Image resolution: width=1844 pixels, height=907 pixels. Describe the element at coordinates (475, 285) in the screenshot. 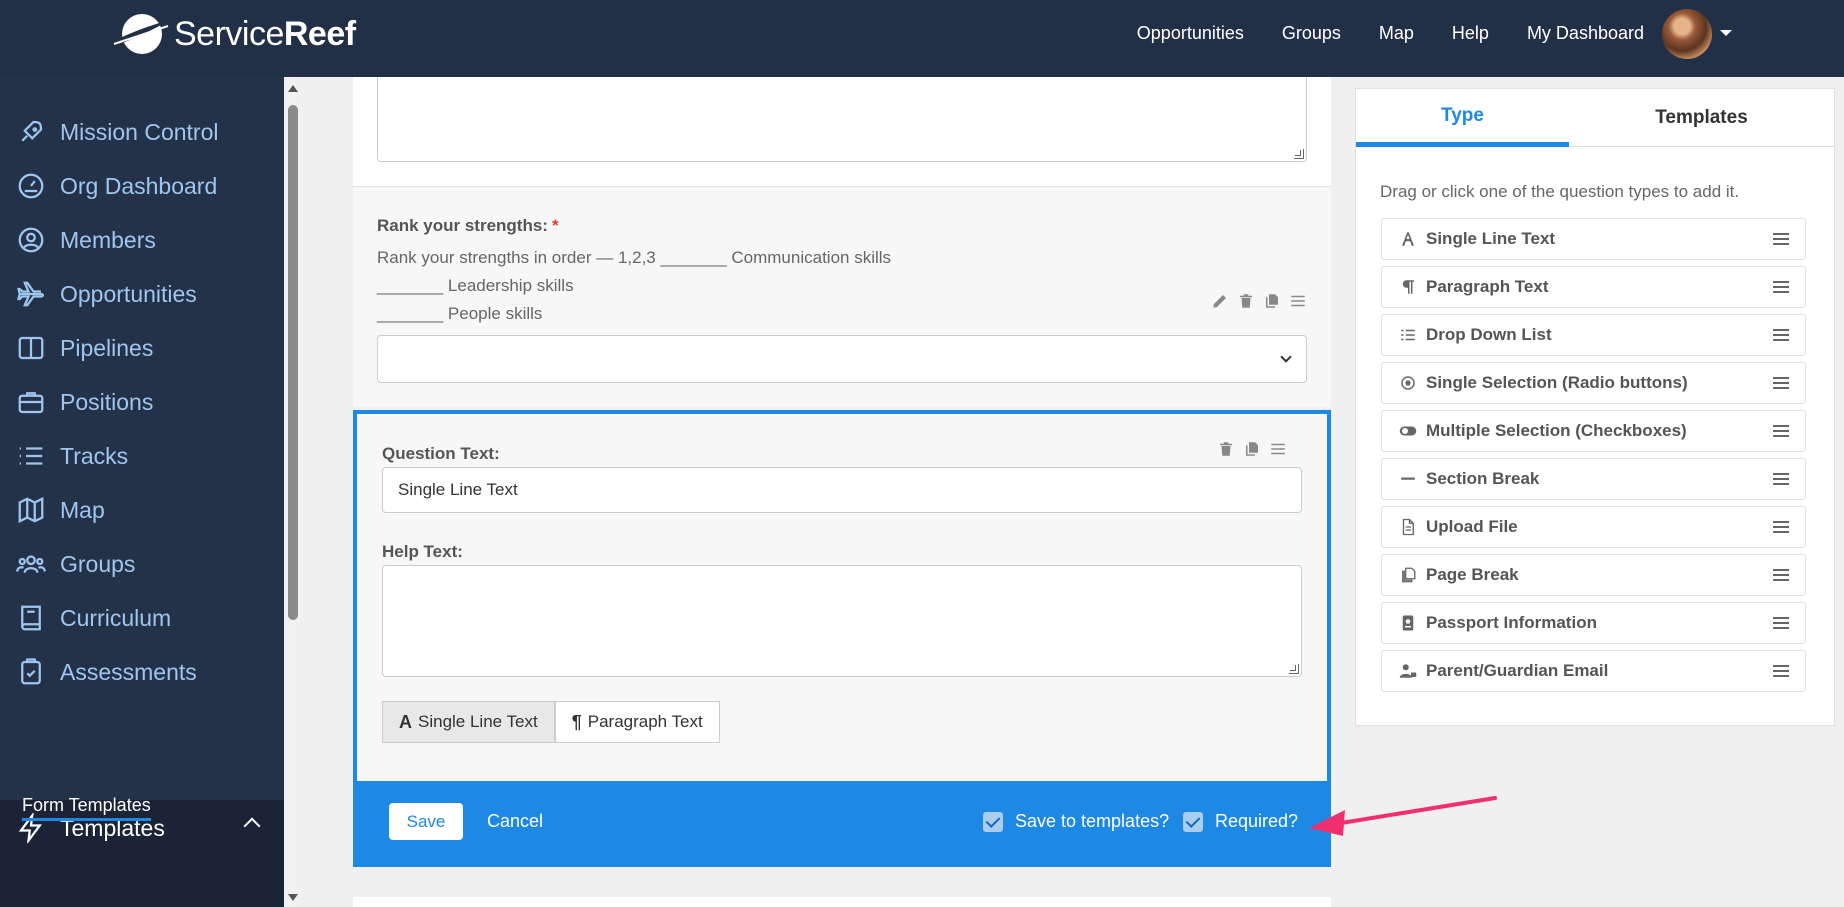

I see `question-help-line: _______ Leadership skills` at that location.